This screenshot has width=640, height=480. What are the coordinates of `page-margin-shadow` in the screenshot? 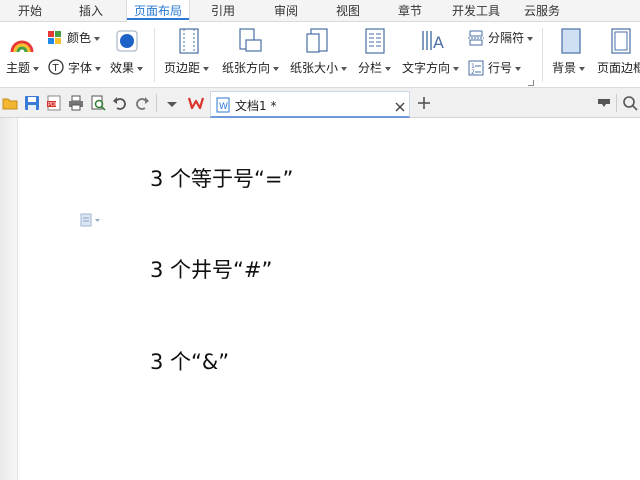 It's located at (9, 299).